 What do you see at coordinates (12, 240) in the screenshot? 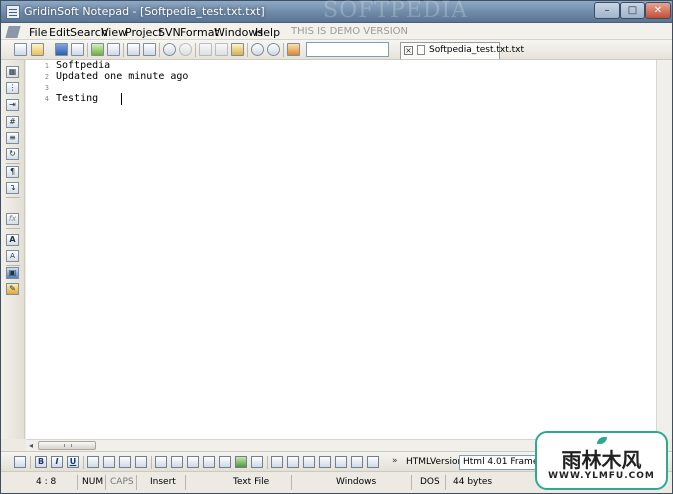
I see `font-grow-icon: A` at bounding box center [12, 240].